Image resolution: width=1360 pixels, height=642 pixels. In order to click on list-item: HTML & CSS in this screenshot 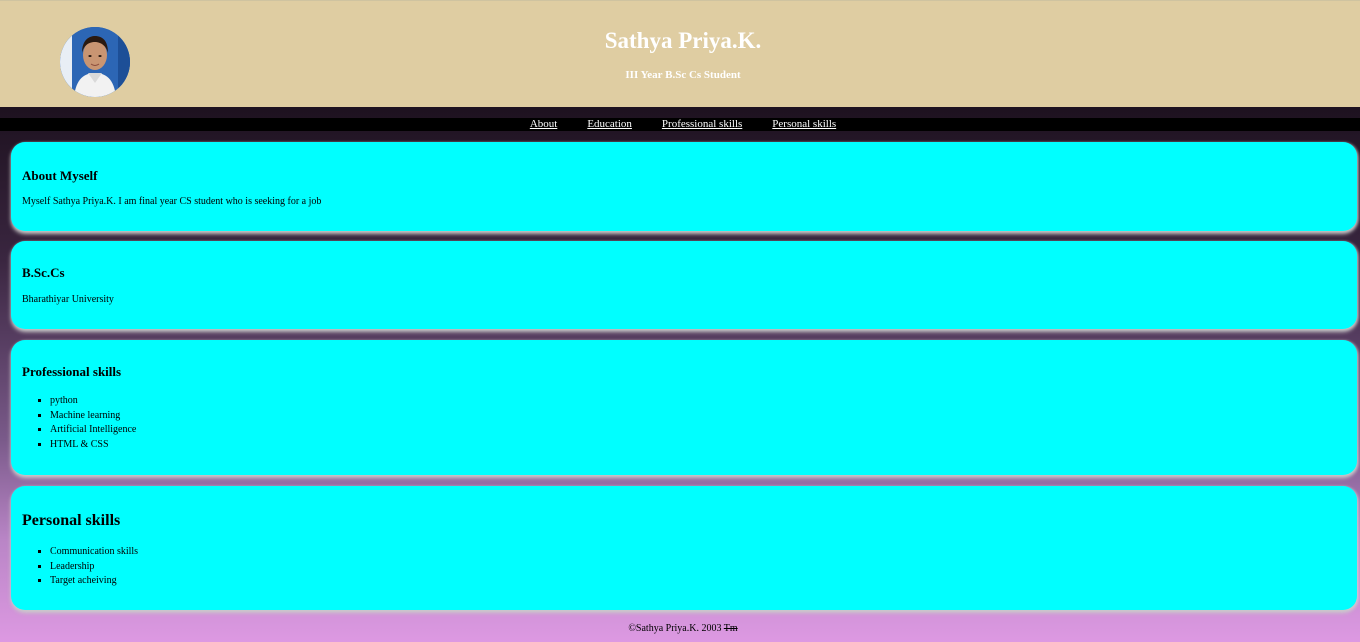, I will do `click(93, 445)`.